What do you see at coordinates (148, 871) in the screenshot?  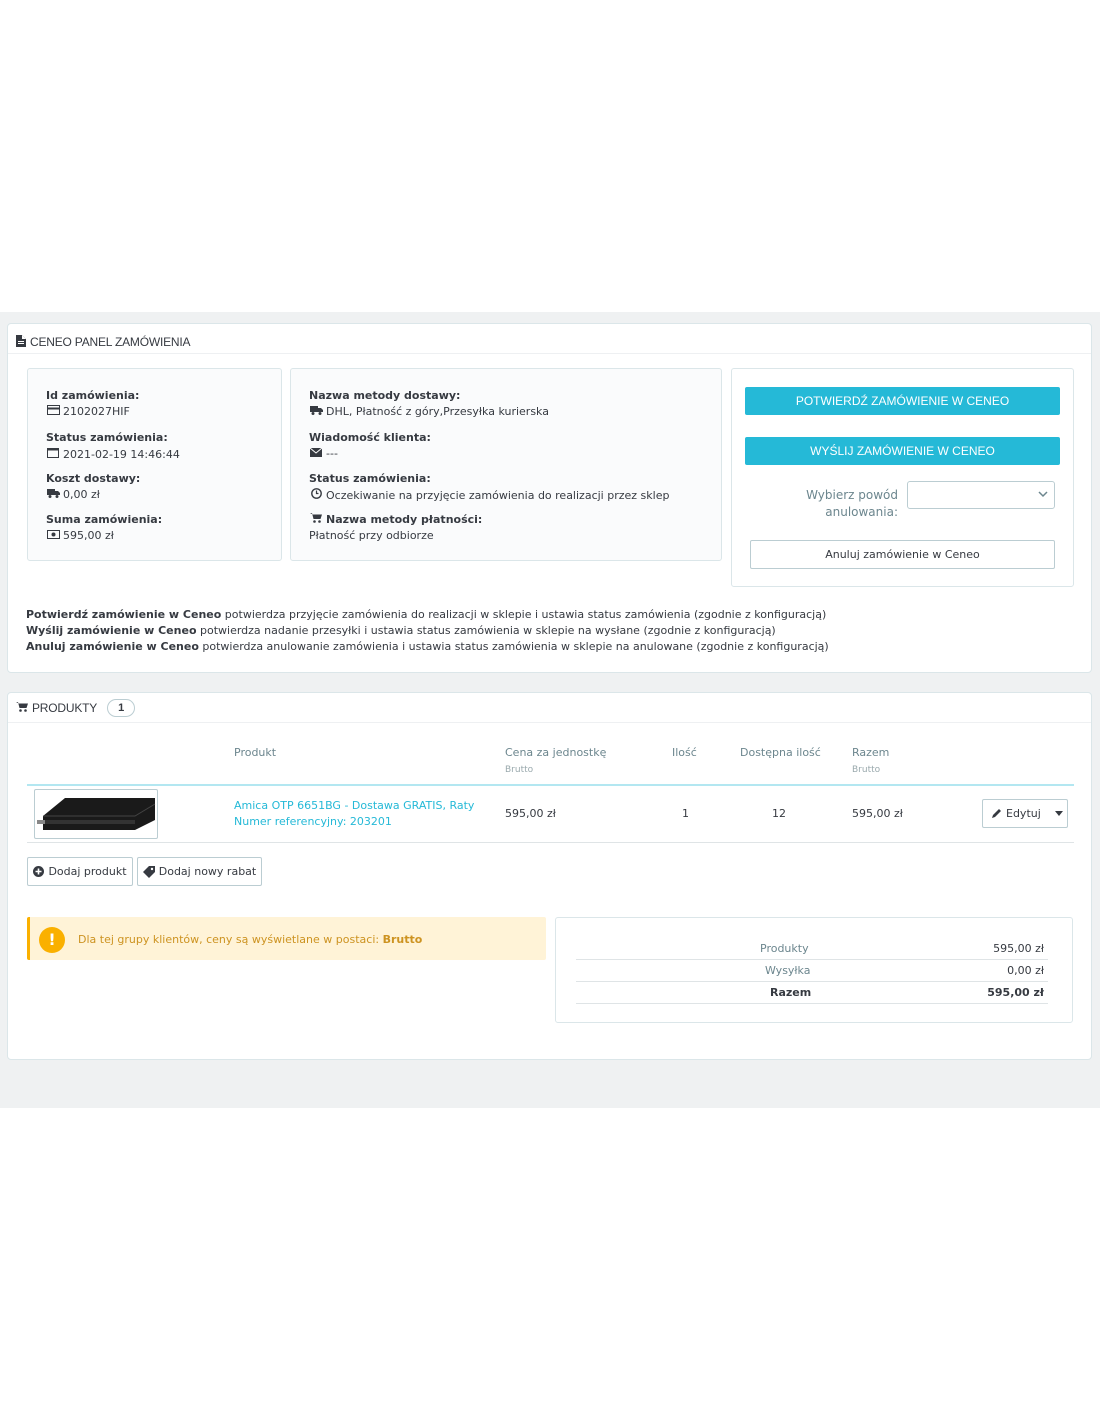 I see `tag-icon` at bounding box center [148, 871].